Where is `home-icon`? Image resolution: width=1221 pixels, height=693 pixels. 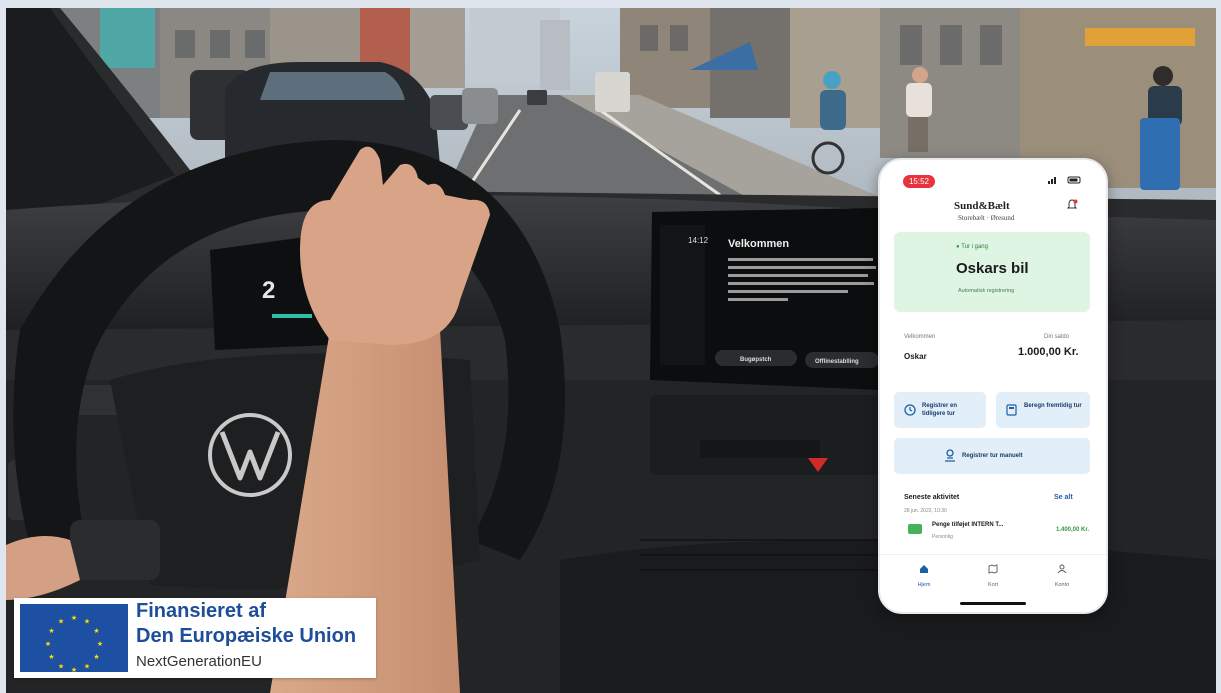 home-icon is located at coordinates (924, 569).